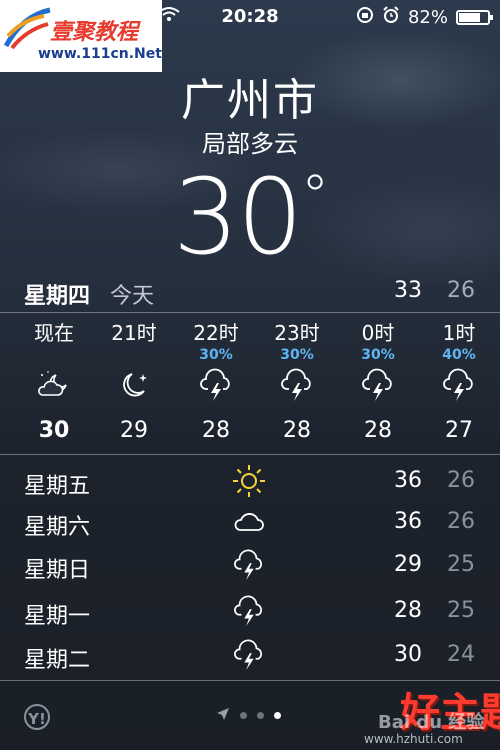 The image size is (500, 750). I want to click on daily-row: 星期二 30 24, so click(250, 656).